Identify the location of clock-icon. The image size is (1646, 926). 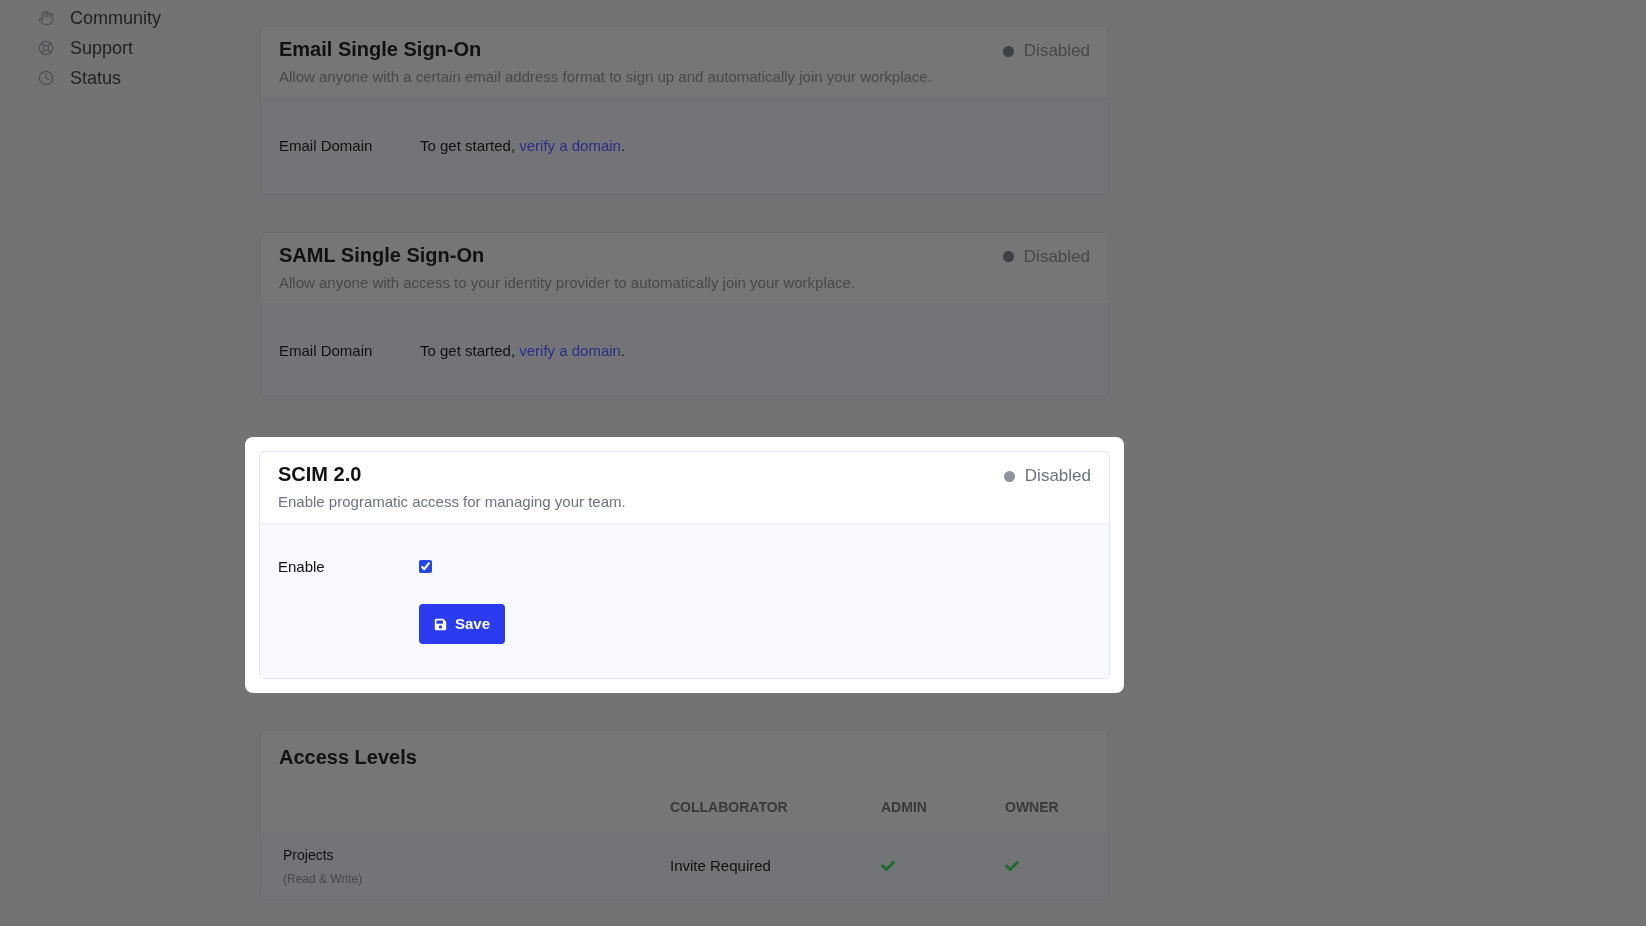
(46, 78).